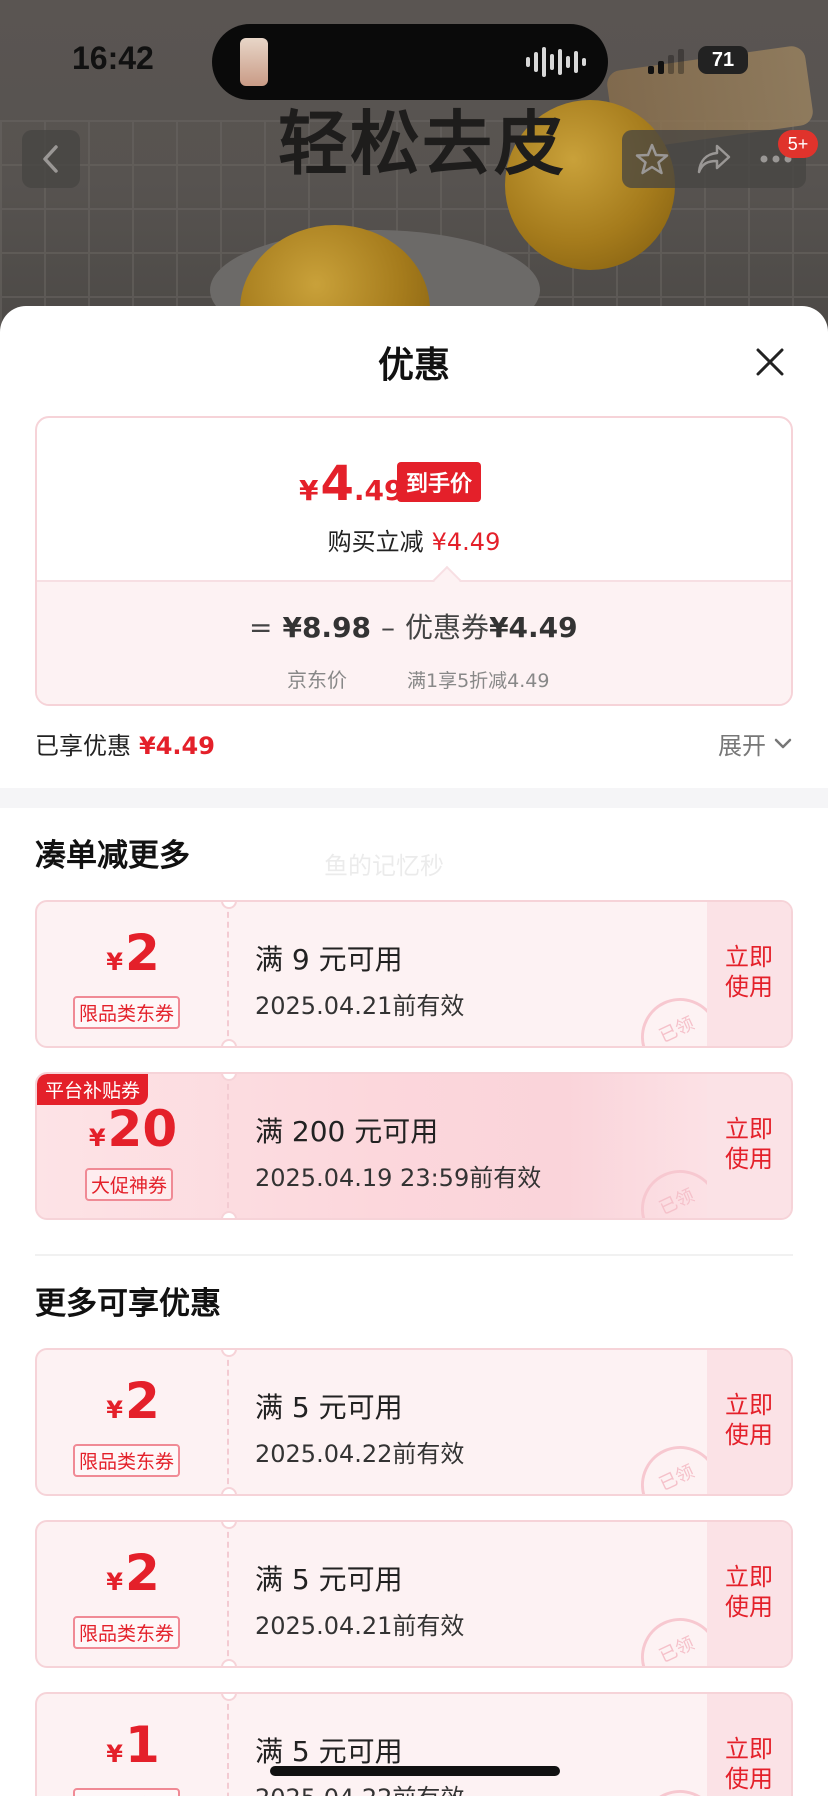 This screenshot has height=1796, width=828. I want to click on final-price: ¥4.49, so click(351, 484).